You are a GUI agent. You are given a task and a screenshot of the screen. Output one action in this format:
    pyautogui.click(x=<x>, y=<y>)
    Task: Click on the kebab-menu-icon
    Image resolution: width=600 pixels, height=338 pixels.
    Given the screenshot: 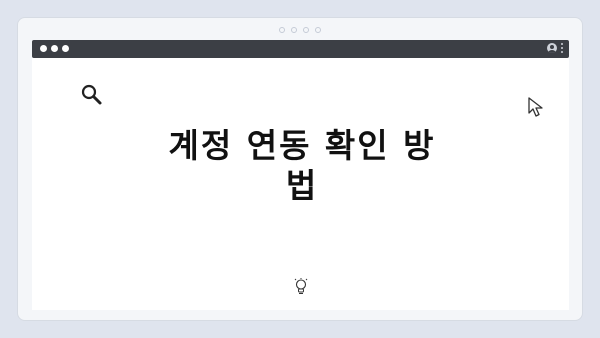 What is the action you would take?
    pyautogui.click(x=562, y=48)
    